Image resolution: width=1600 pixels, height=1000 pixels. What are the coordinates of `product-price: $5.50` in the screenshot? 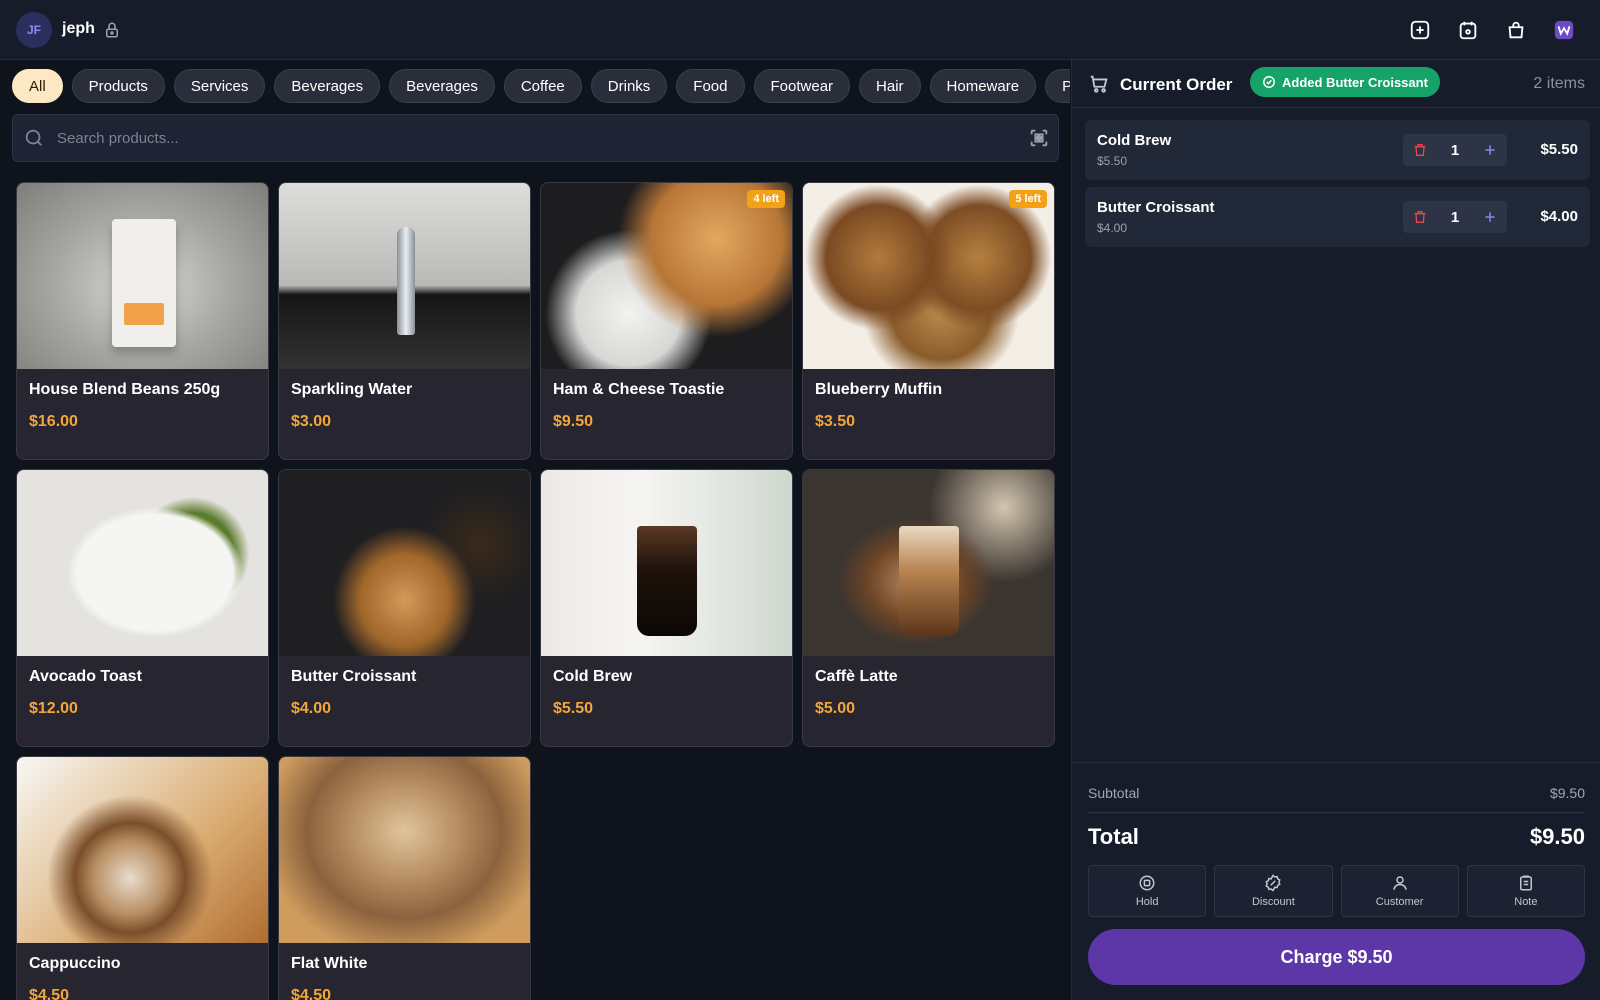 It's located at (573, 708).